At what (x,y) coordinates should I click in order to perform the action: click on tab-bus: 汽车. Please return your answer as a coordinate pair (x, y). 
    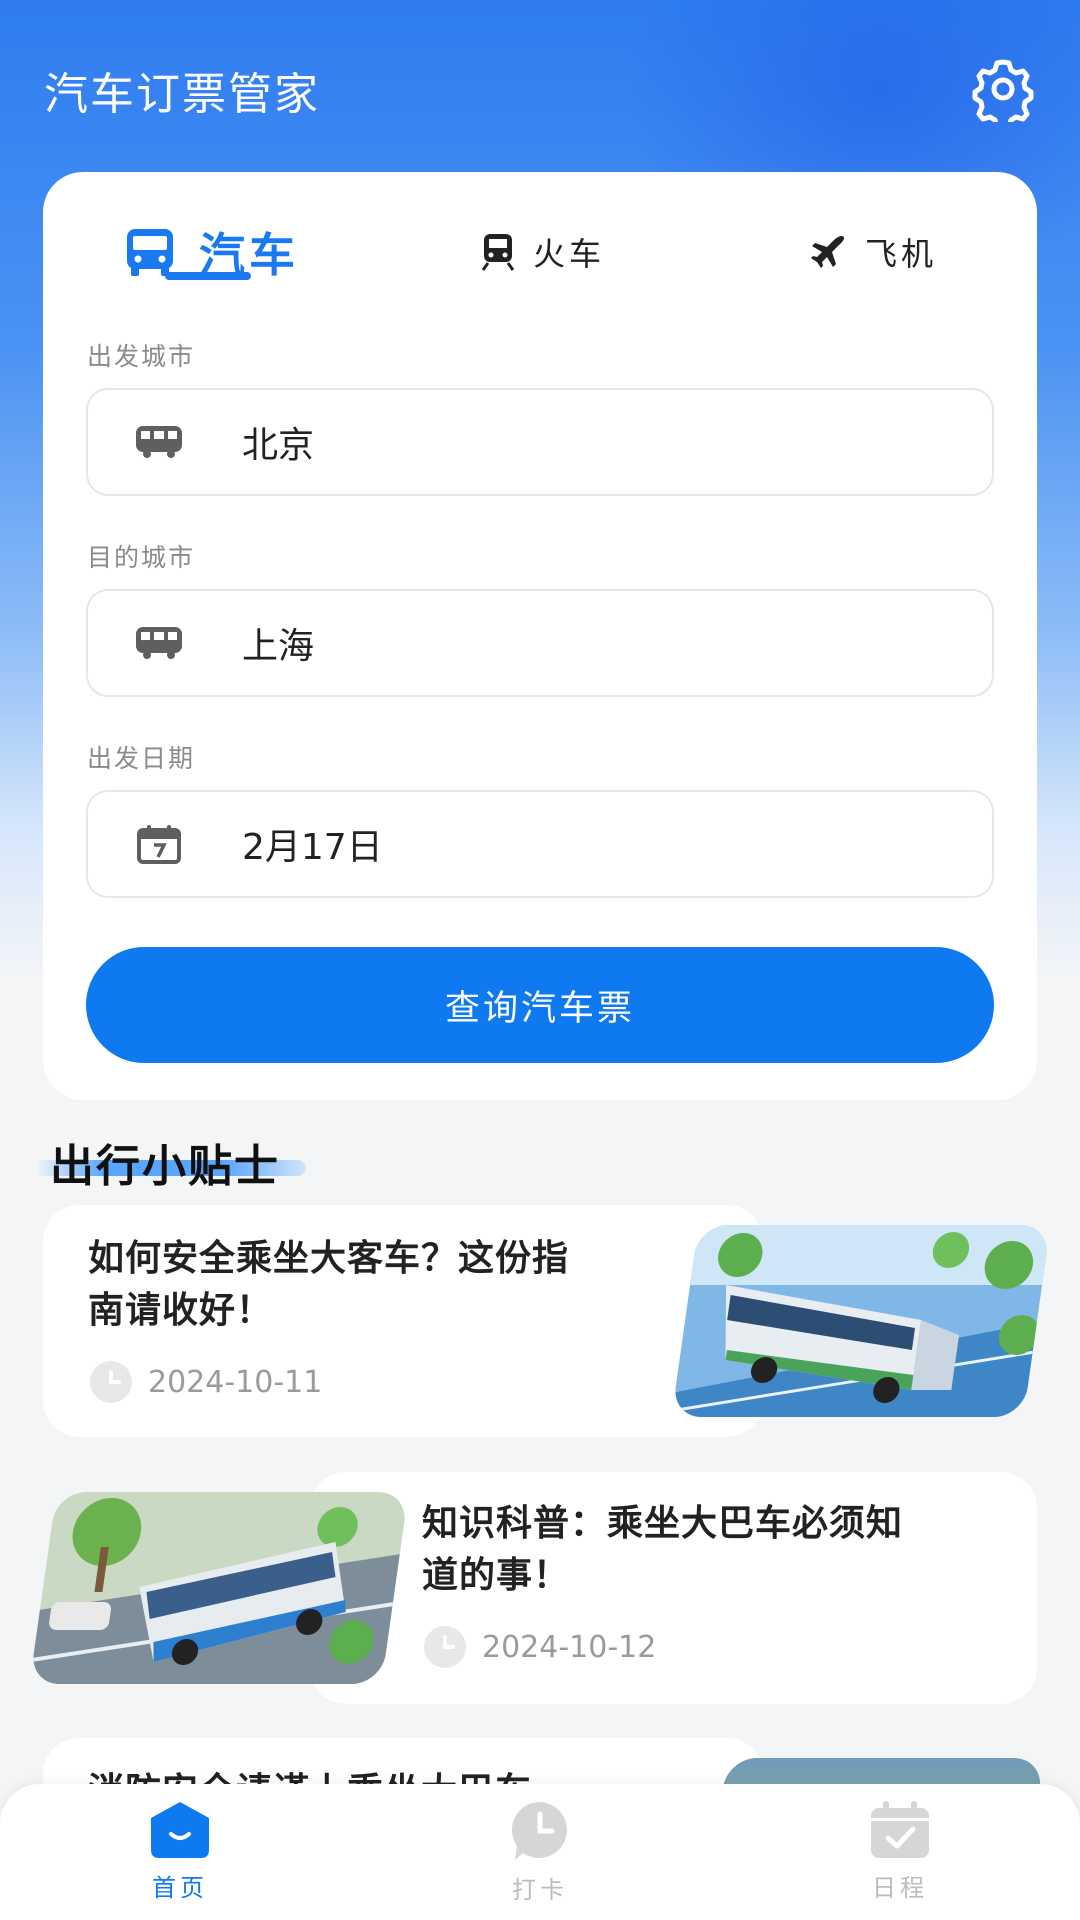
    Looking at the image, I should click on (211, 252).